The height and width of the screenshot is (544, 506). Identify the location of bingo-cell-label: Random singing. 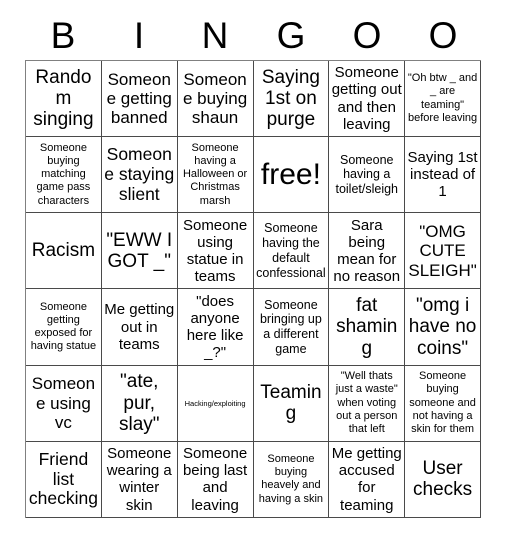
(63, 98).